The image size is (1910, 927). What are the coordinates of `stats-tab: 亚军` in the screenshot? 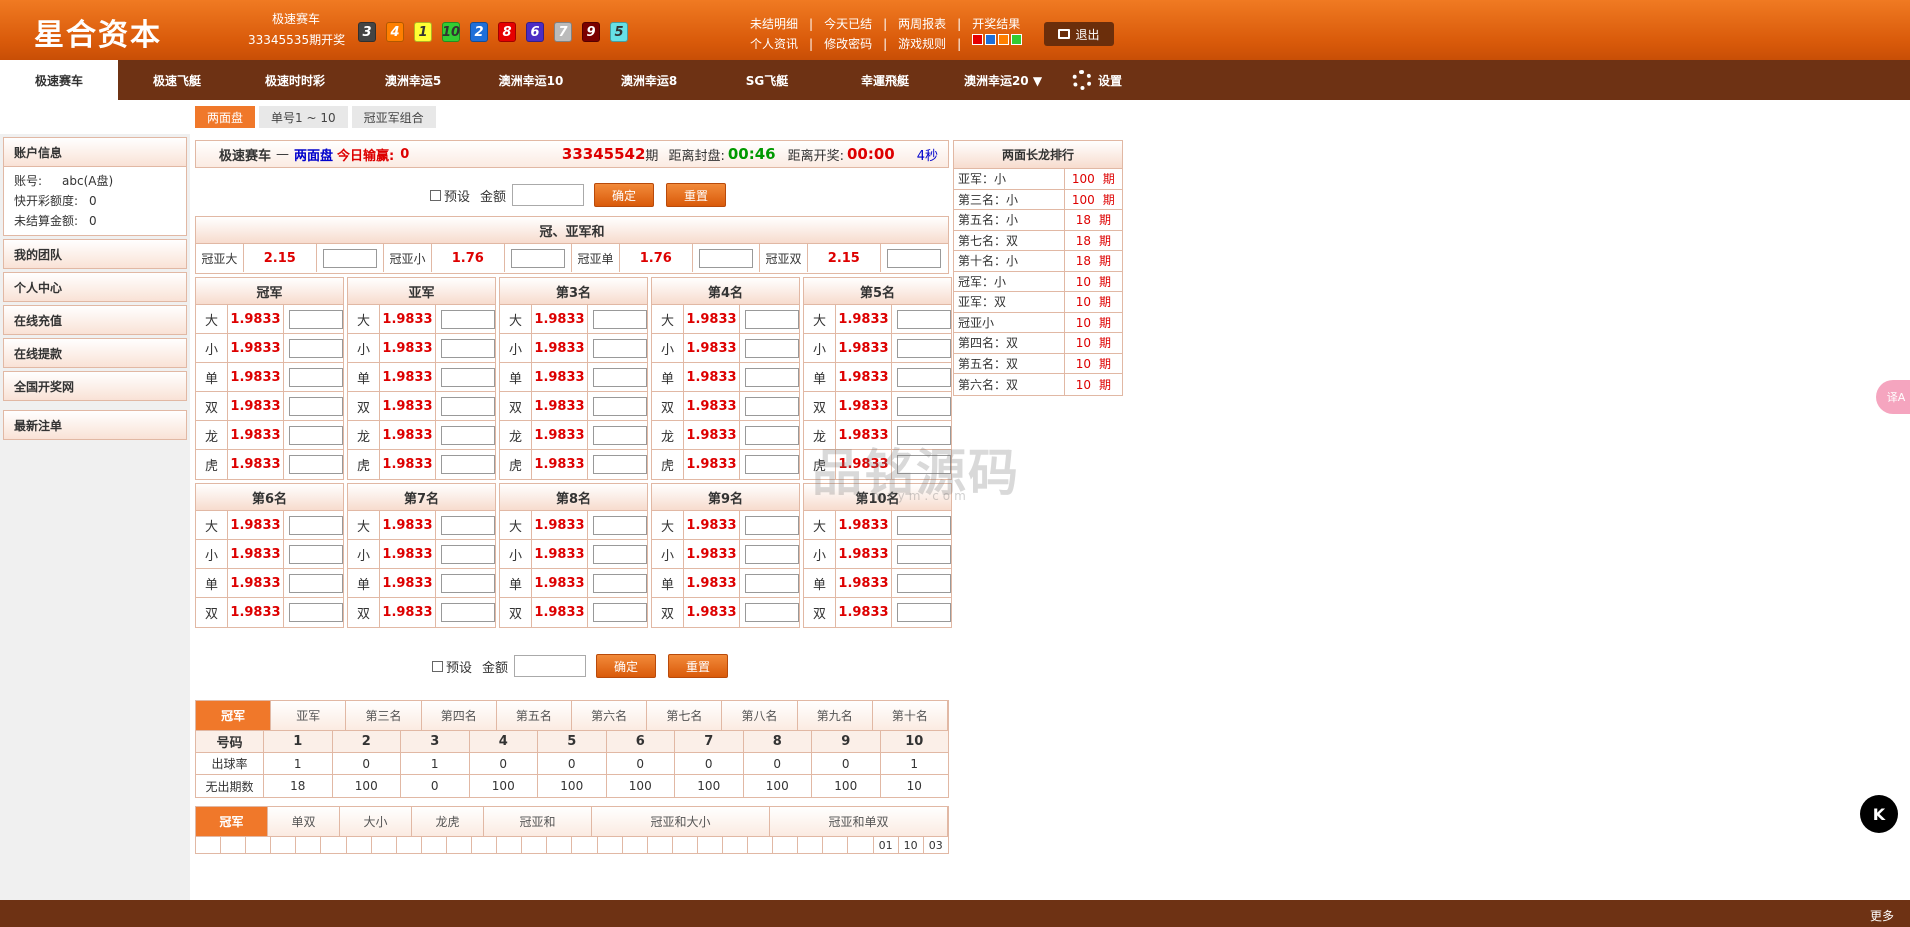 It's located at (309, 715).